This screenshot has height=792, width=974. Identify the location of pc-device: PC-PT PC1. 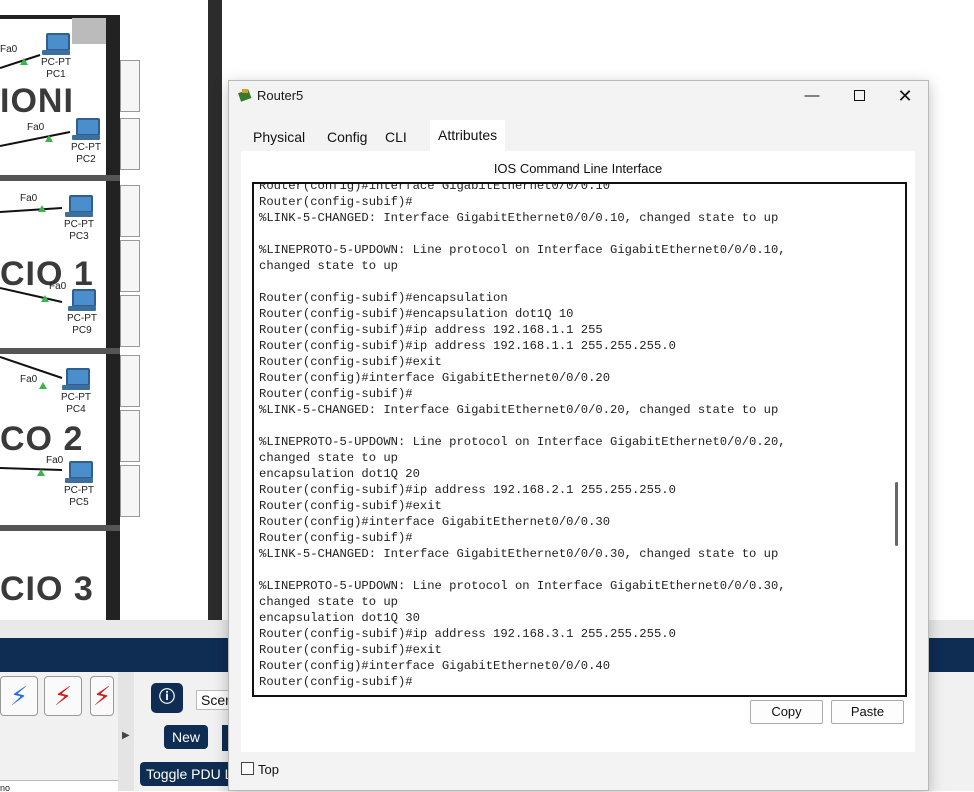
(56, 57).